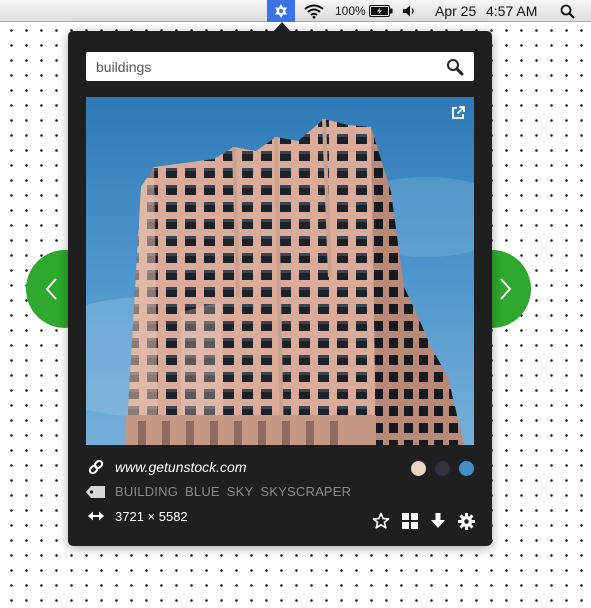  Describe the element at coordinates (146, 492) in the screenshot. I see `tag-item: BUILDING` at that location.